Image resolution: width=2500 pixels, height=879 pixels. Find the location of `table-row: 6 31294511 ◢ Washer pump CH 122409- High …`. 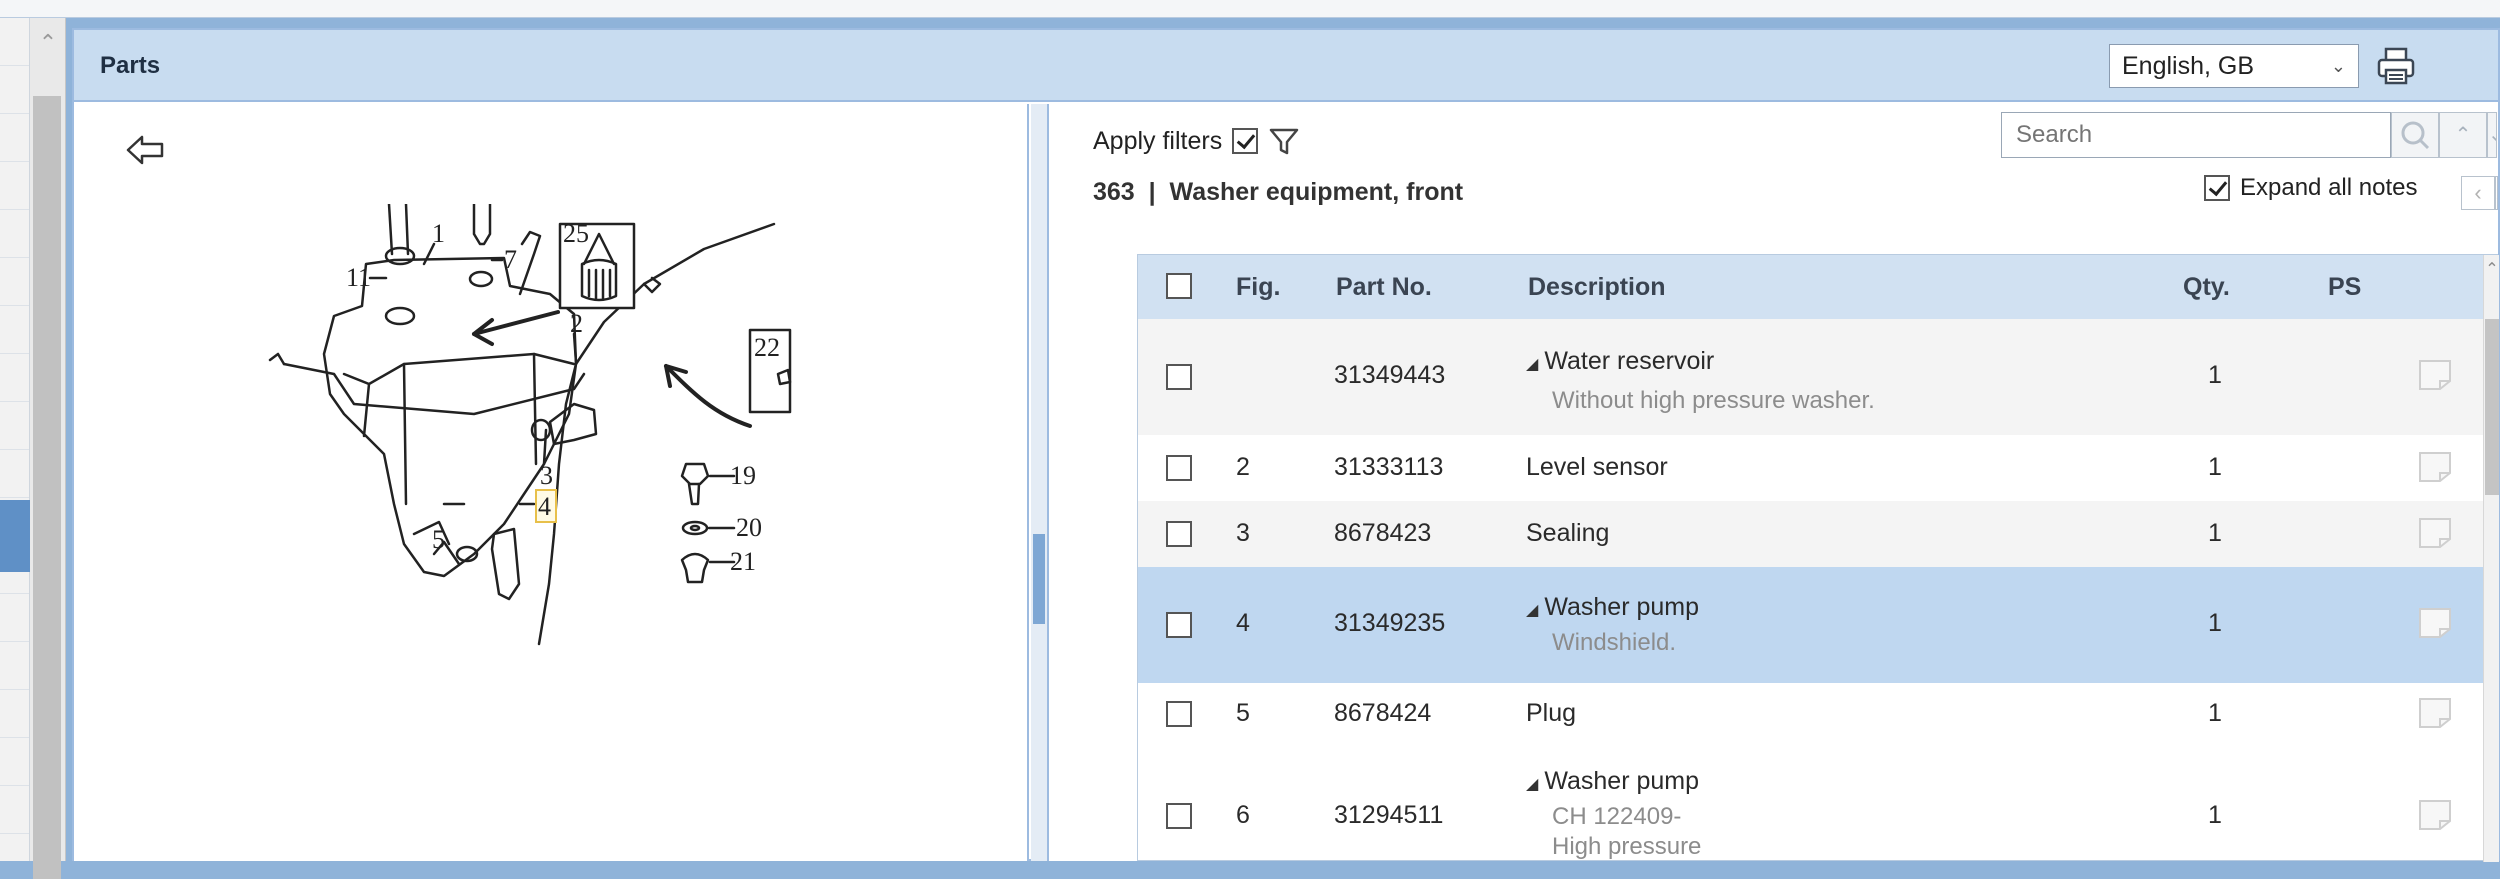

table-row: 6 31294511 ◢ Washer pump CH 122409- High … is located at coordinates (1818, 804).